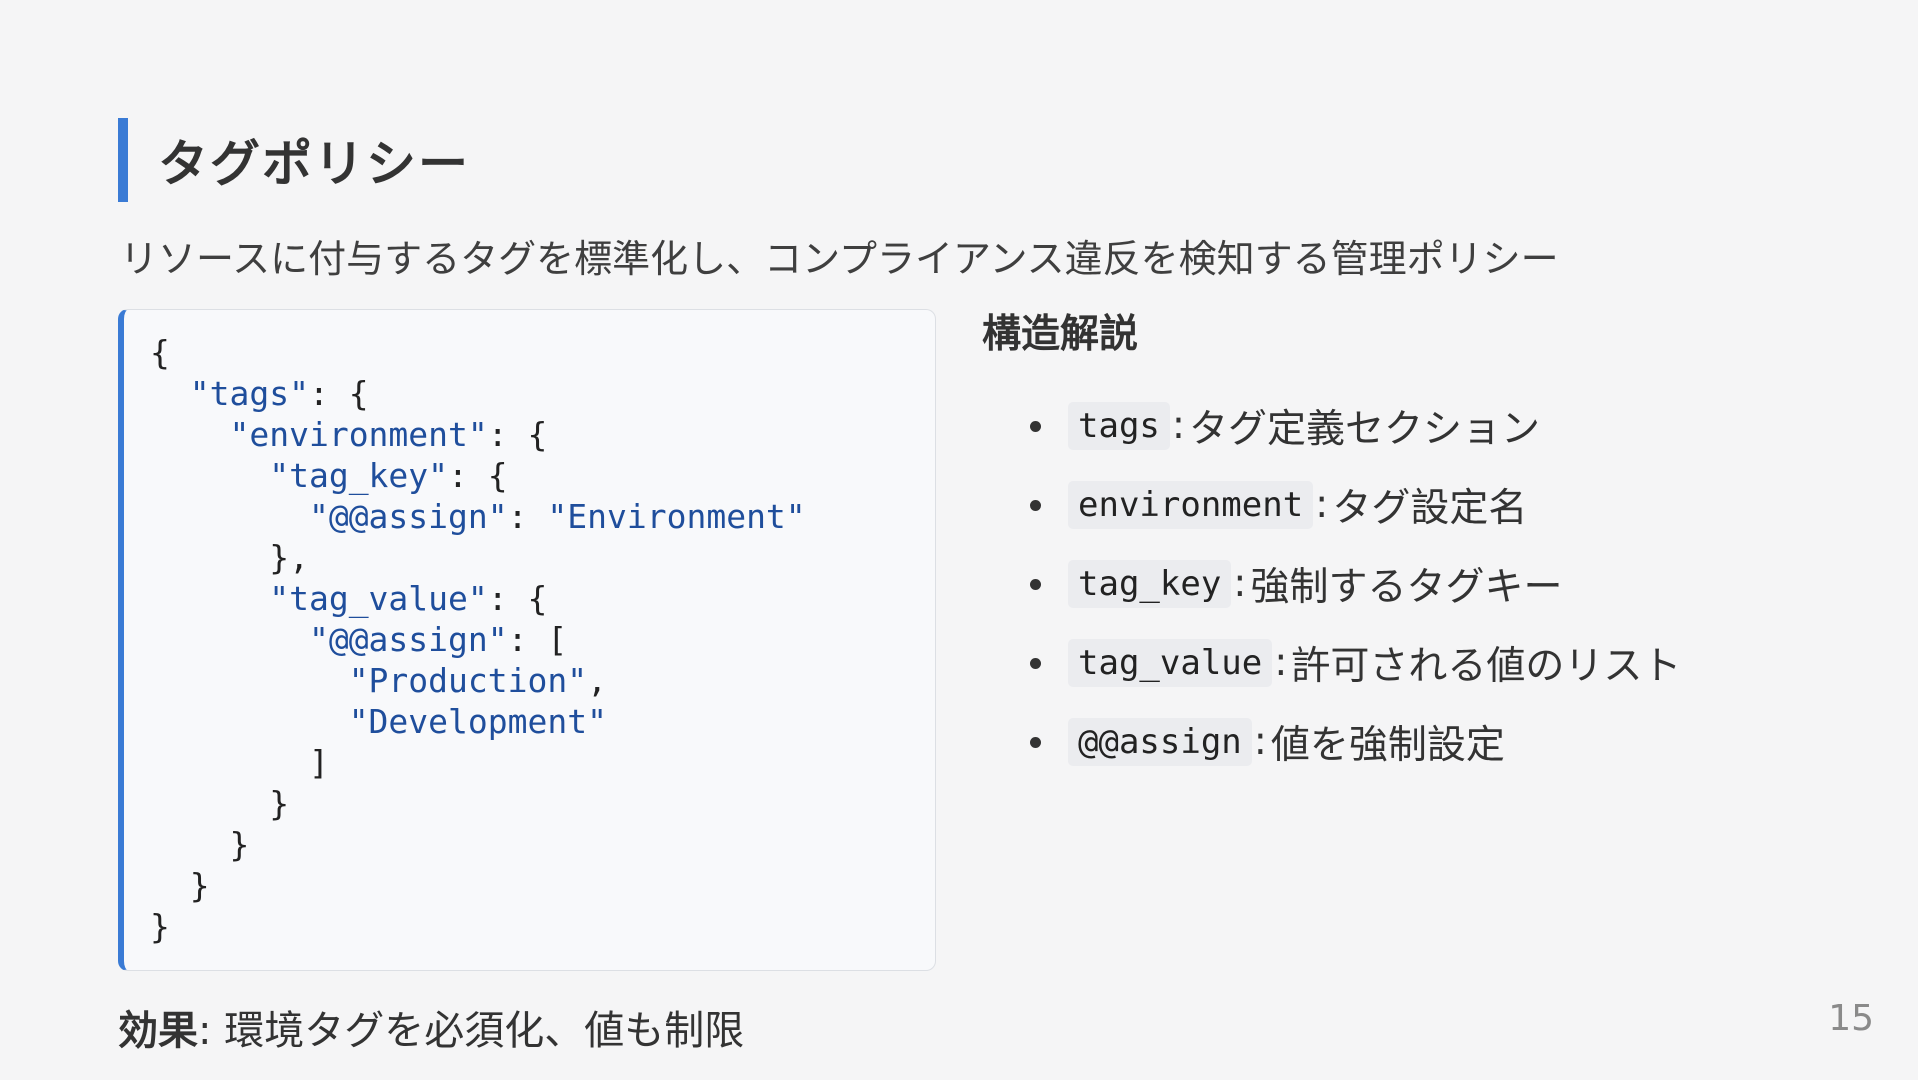  I want to click on effect-text: 環境タグを必須化、値も制限, so click(484, 1031).